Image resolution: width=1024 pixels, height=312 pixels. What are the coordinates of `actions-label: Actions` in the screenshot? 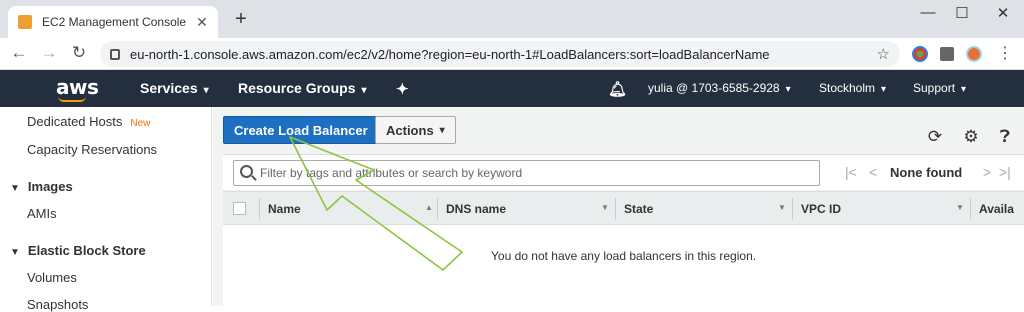 It's located at (410, 130).